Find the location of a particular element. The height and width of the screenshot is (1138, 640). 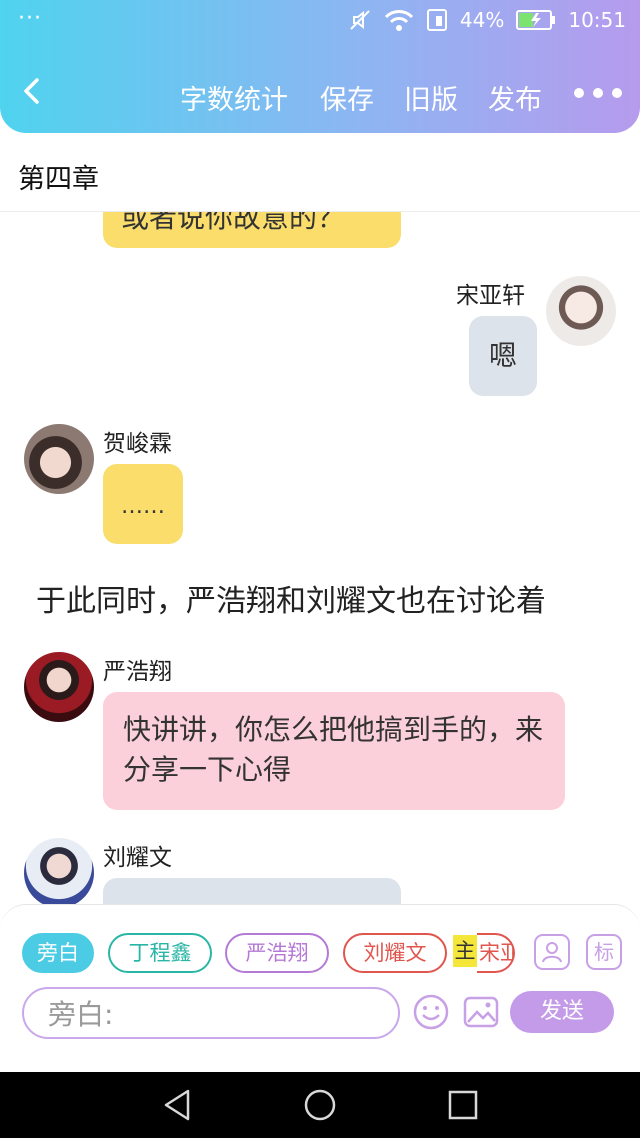

chip-liuyaowen: 刘耀文 is located at coordinates (395, 953).